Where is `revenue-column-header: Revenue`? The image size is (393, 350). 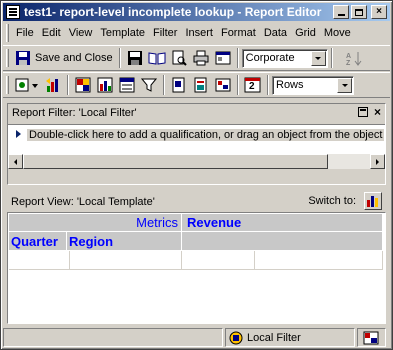 revenue-column-header: Revenue is located at coordinates (282, 223).